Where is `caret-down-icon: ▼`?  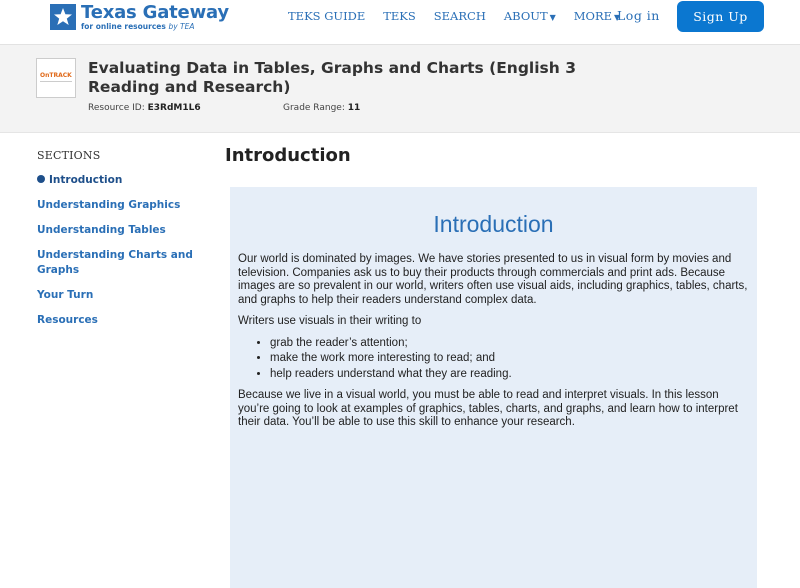 caret-down-icon: ▼ is located at coordinates (552, 17).